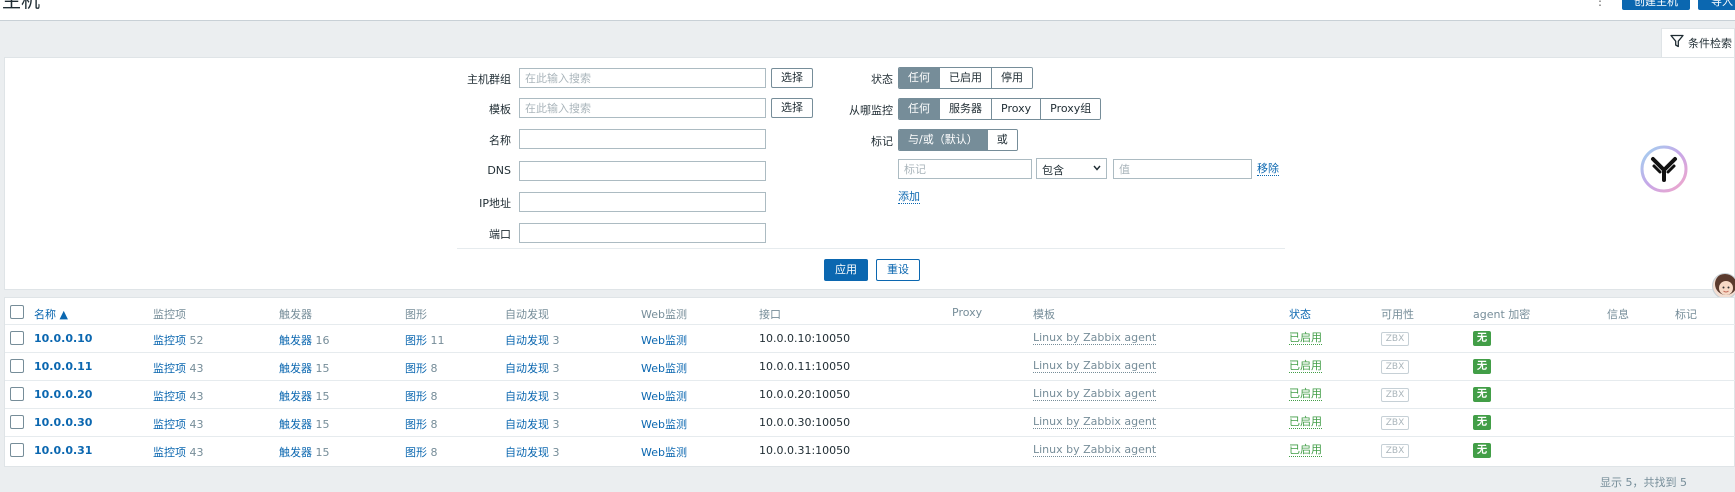  I want to click on filter-tab: 条件检索, so click(1698, 43).